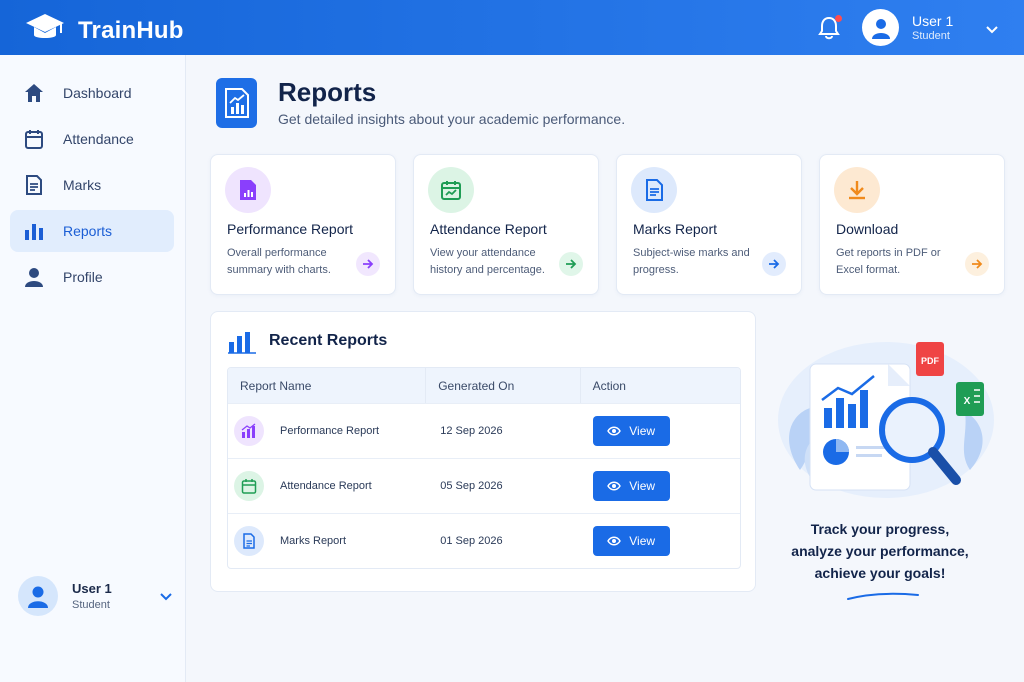 Image resolution: width=1024 pixels, height=682 pixels. I want to click on sidebar-item-reports: Reports, so click(92, 231).